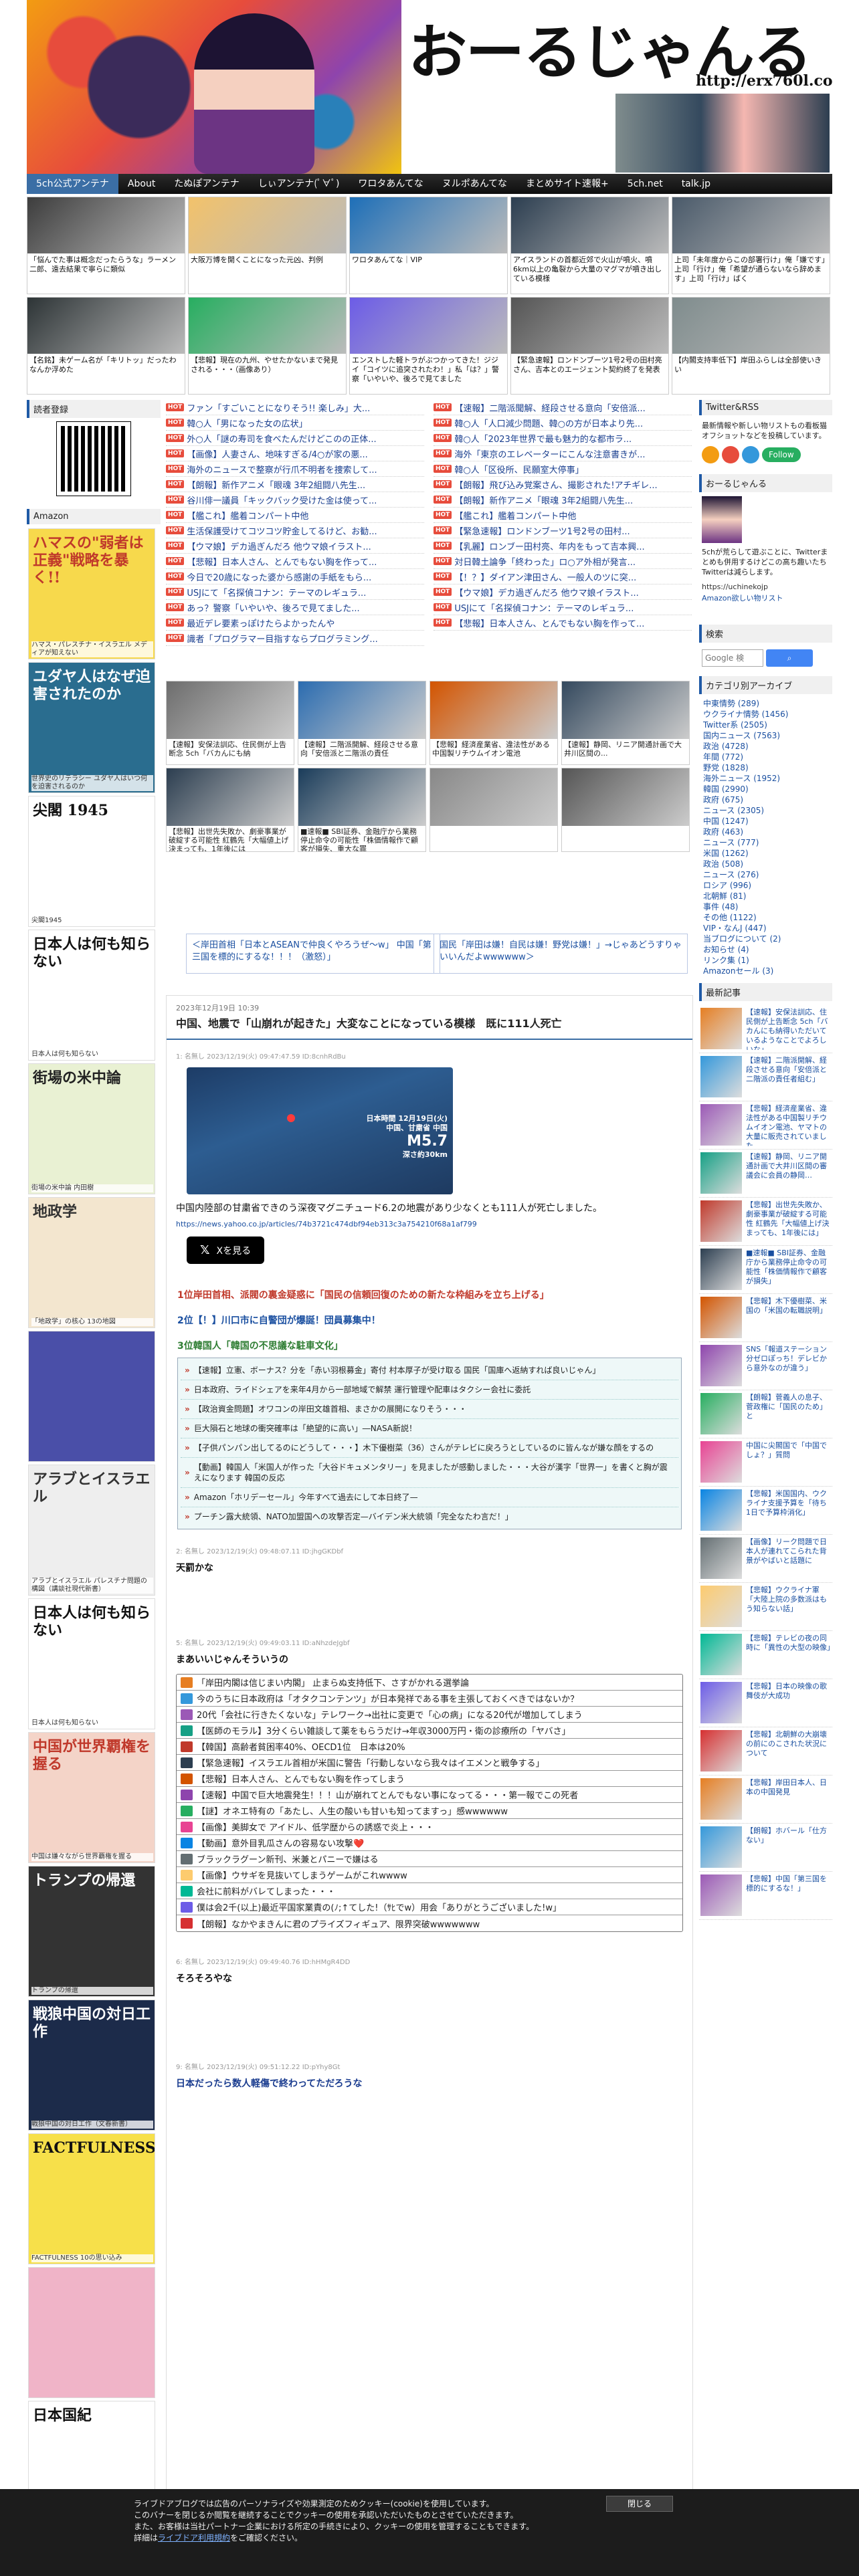  I want to click on amazon-book: アラブとイスラエル アラブとイスラエル パレスチナ問題の構図（講談社現代新書）, so click(91, 1530).